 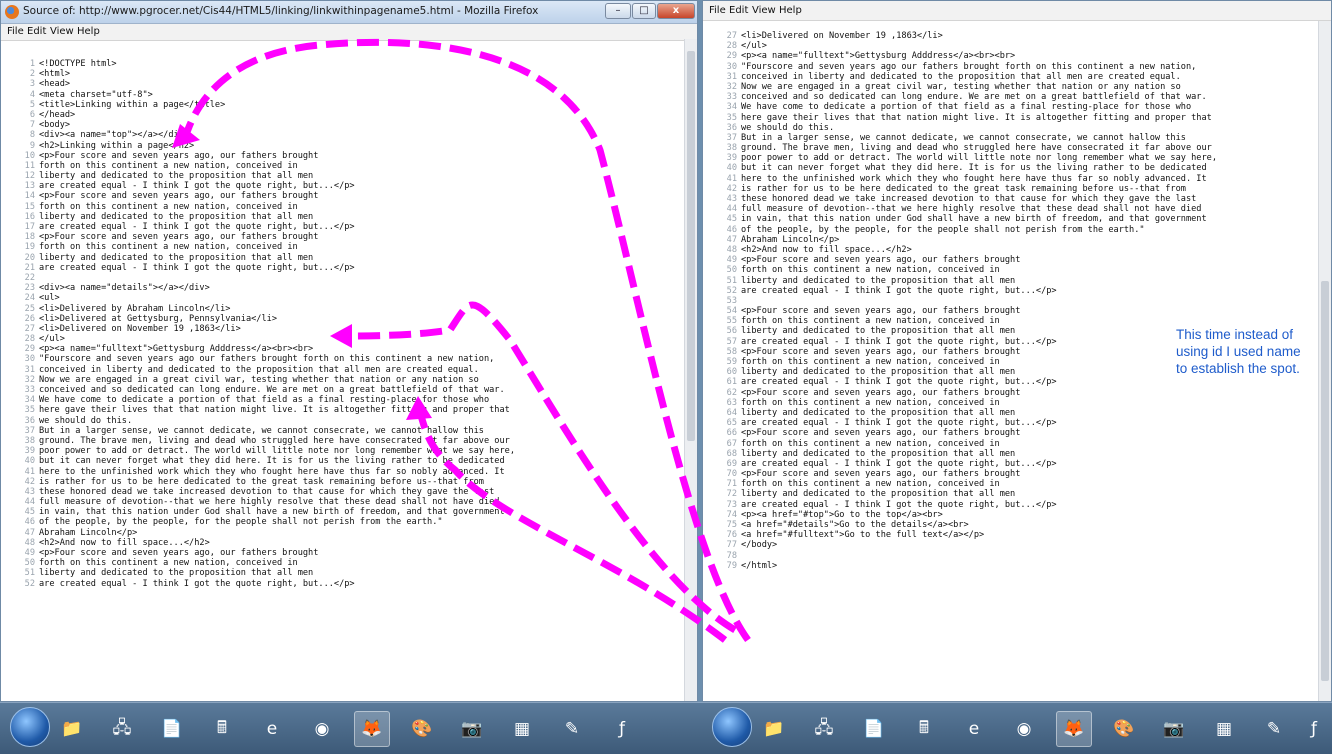 I want to click on line-number: 22, so click(x=29, y=277).